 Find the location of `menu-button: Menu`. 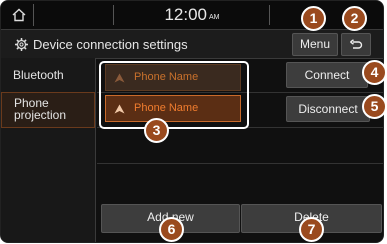

menu-button: Menu is located at coordinates (315, 44).